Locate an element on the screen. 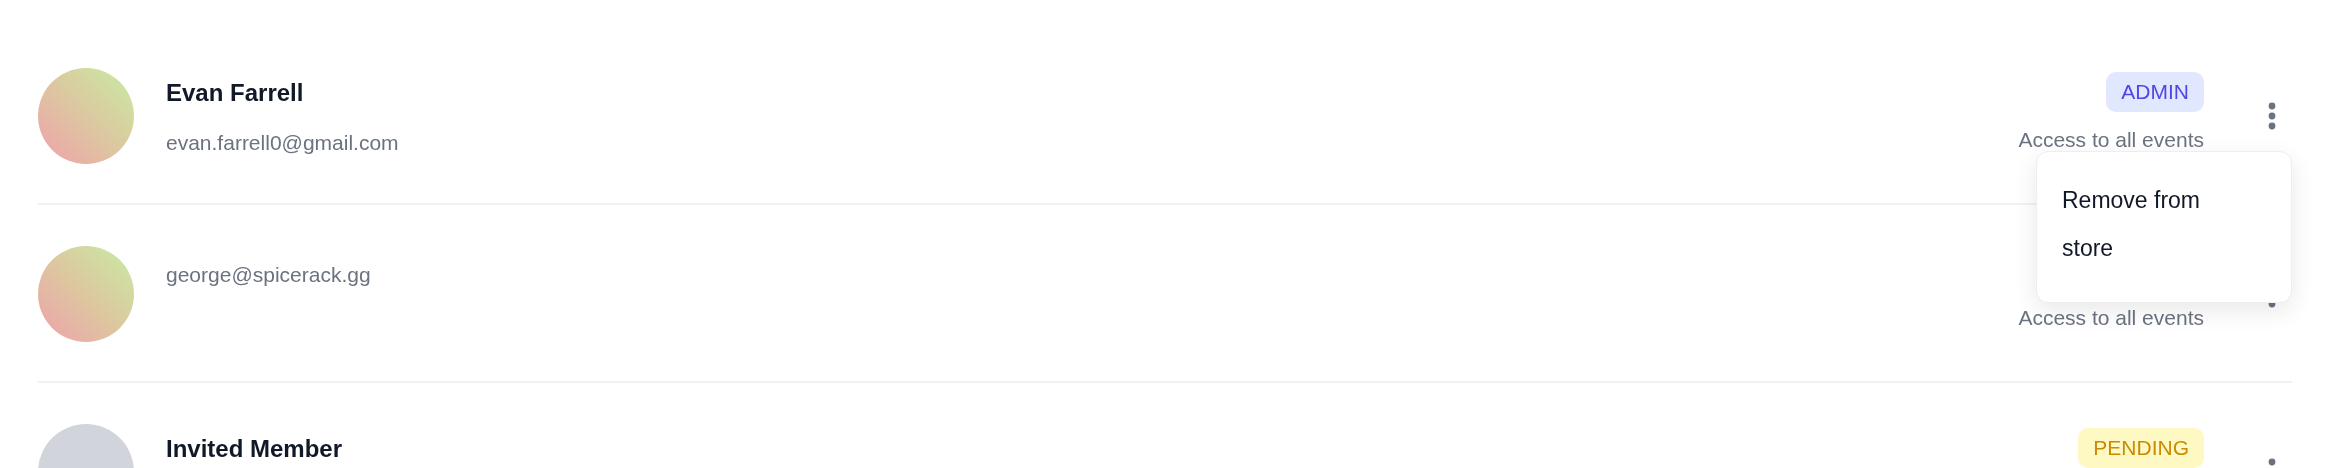 The height and width of the screenshot is (468, 2352). member-email: evan.farrell0@gmail.com is located at coordinates (283, 143).